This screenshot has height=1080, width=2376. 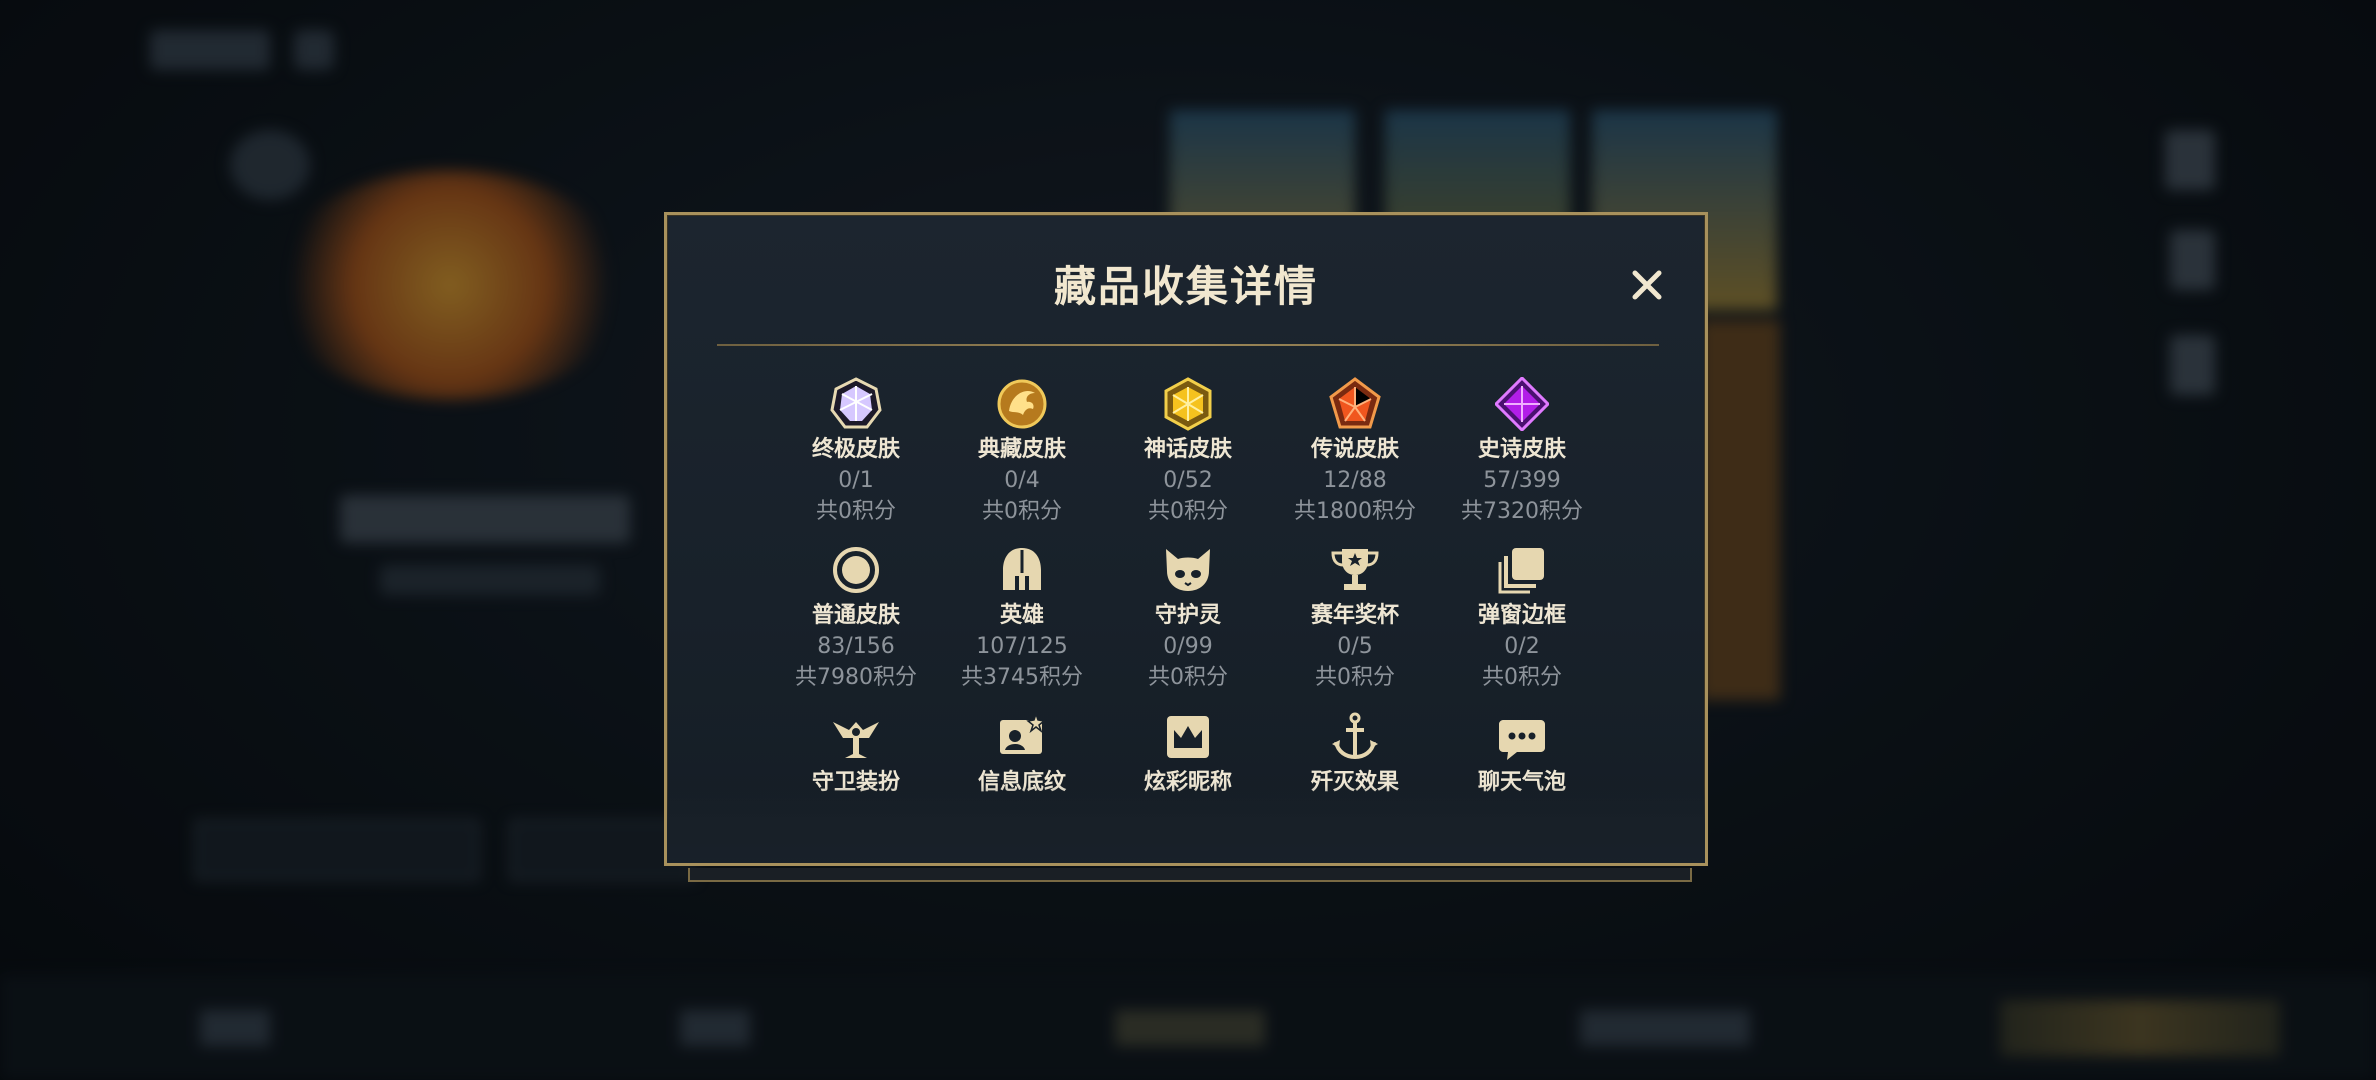 I want to click on ring-icon, so click(x=856, y=570).